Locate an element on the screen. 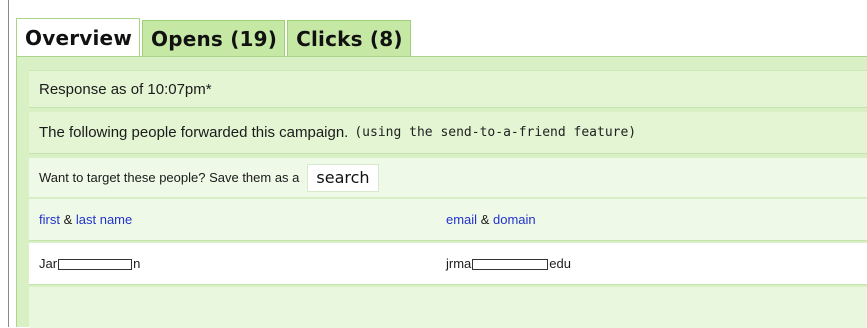 The height and width of the screenshot is (328, 867). column-header-name: first & last name is located at coordinates (85, 219).